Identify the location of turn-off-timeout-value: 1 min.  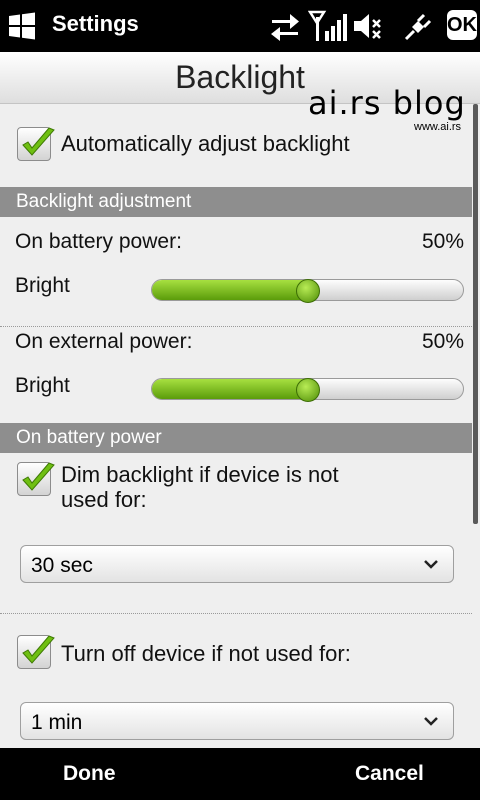
(57, 722).